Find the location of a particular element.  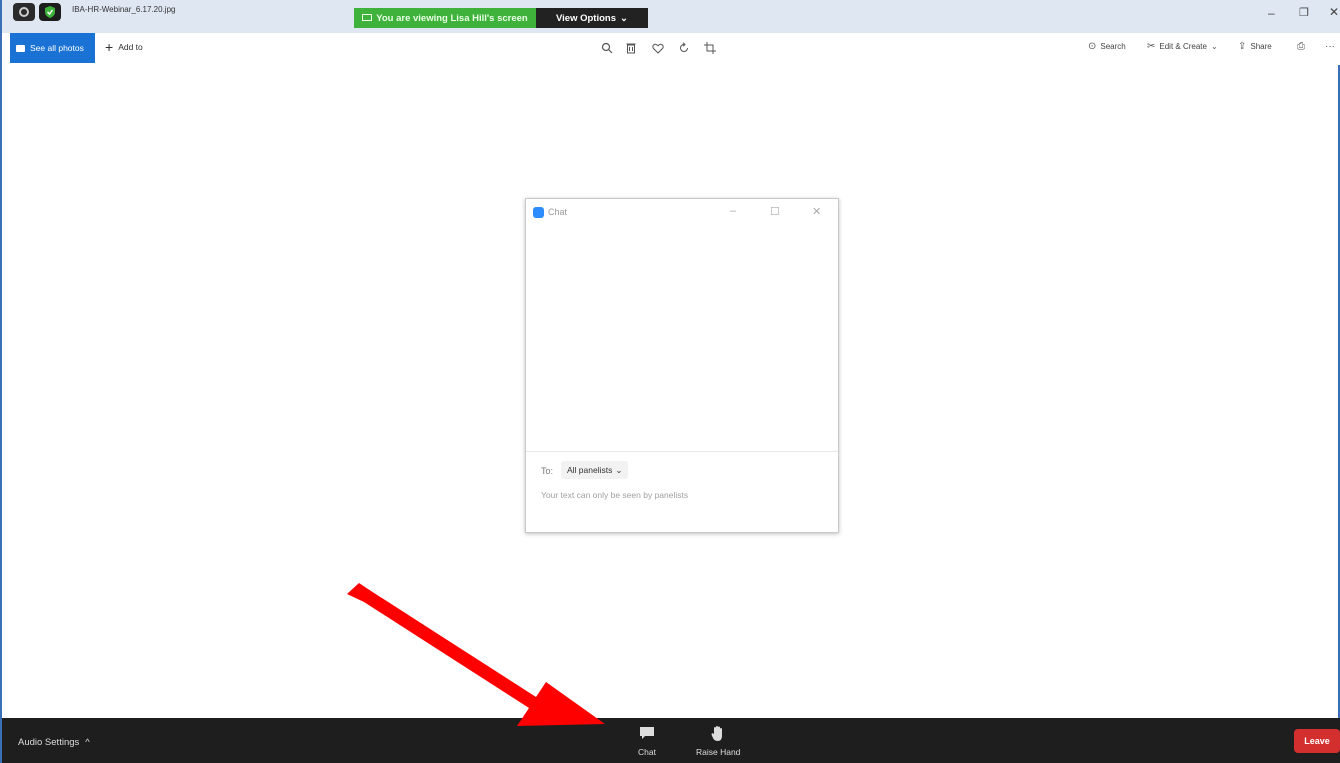

trash-icon is located at coordinates (631, 48).